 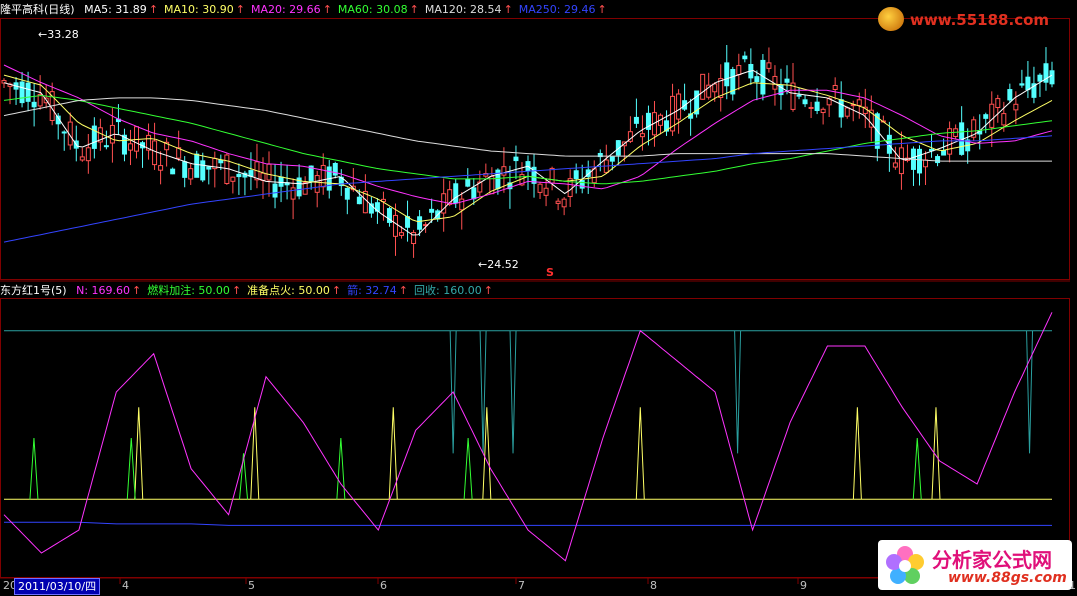 I want to click on logo-bottom-main: 分析家公式网, so click(x=992, y=560).